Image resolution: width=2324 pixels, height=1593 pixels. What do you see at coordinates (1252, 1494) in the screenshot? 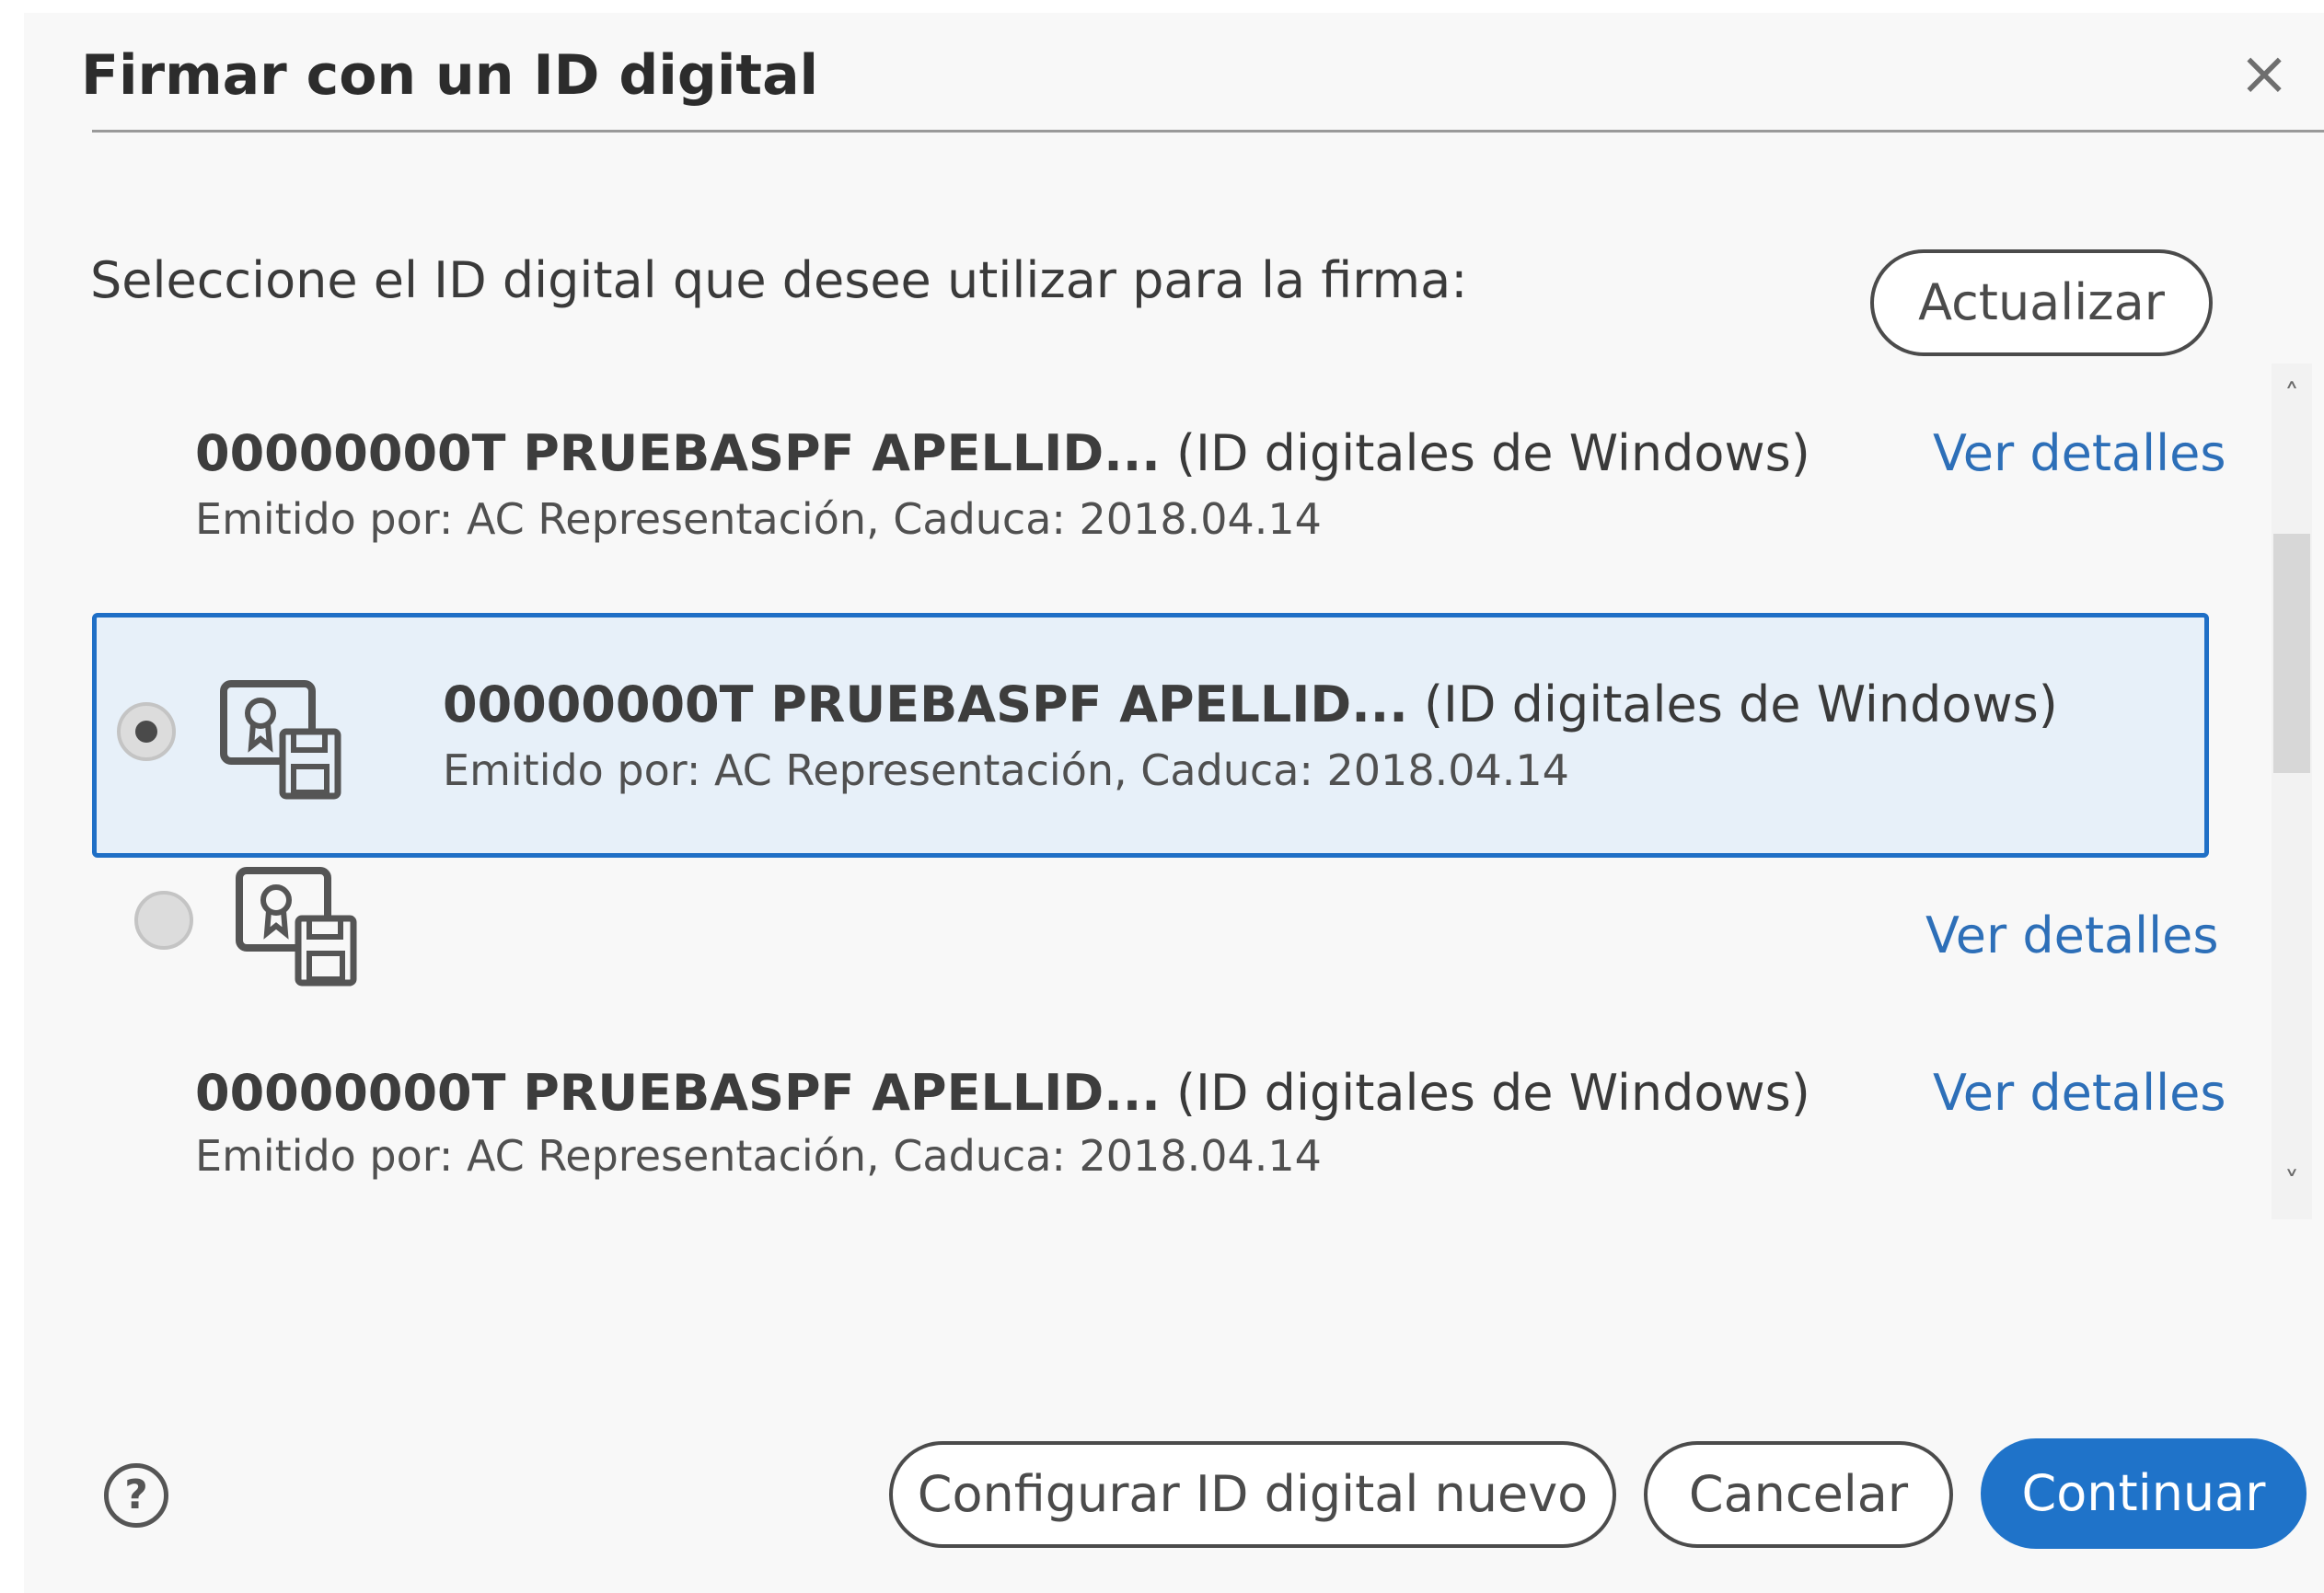
I see `configure-new-id-button: Configurar ID digital nuevo` at bounding box center [1252, 1494].